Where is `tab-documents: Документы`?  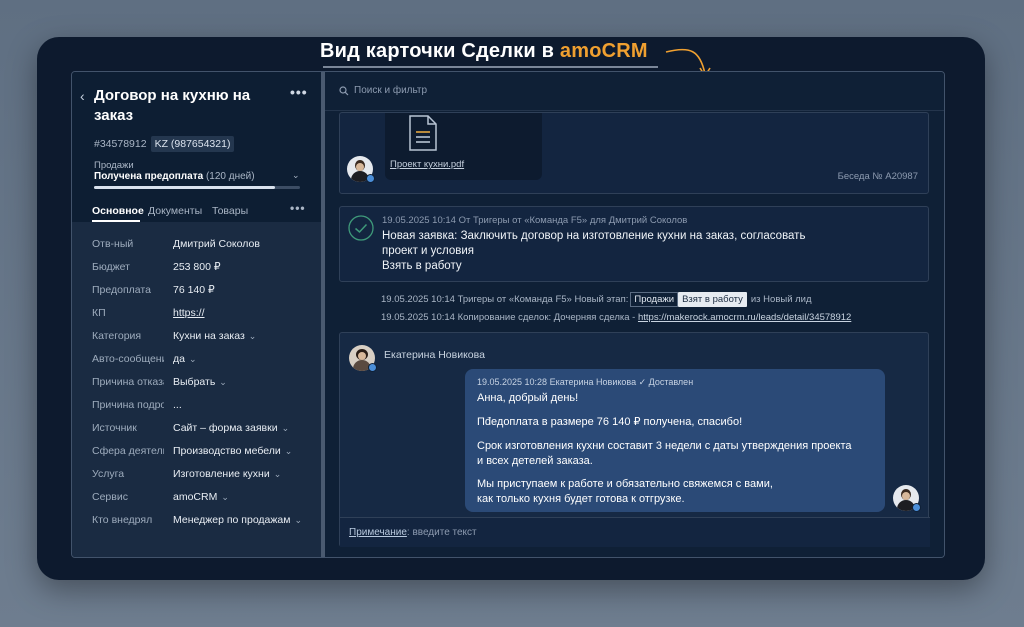 tab-documents: Документы is located at coordinates (175, 211).